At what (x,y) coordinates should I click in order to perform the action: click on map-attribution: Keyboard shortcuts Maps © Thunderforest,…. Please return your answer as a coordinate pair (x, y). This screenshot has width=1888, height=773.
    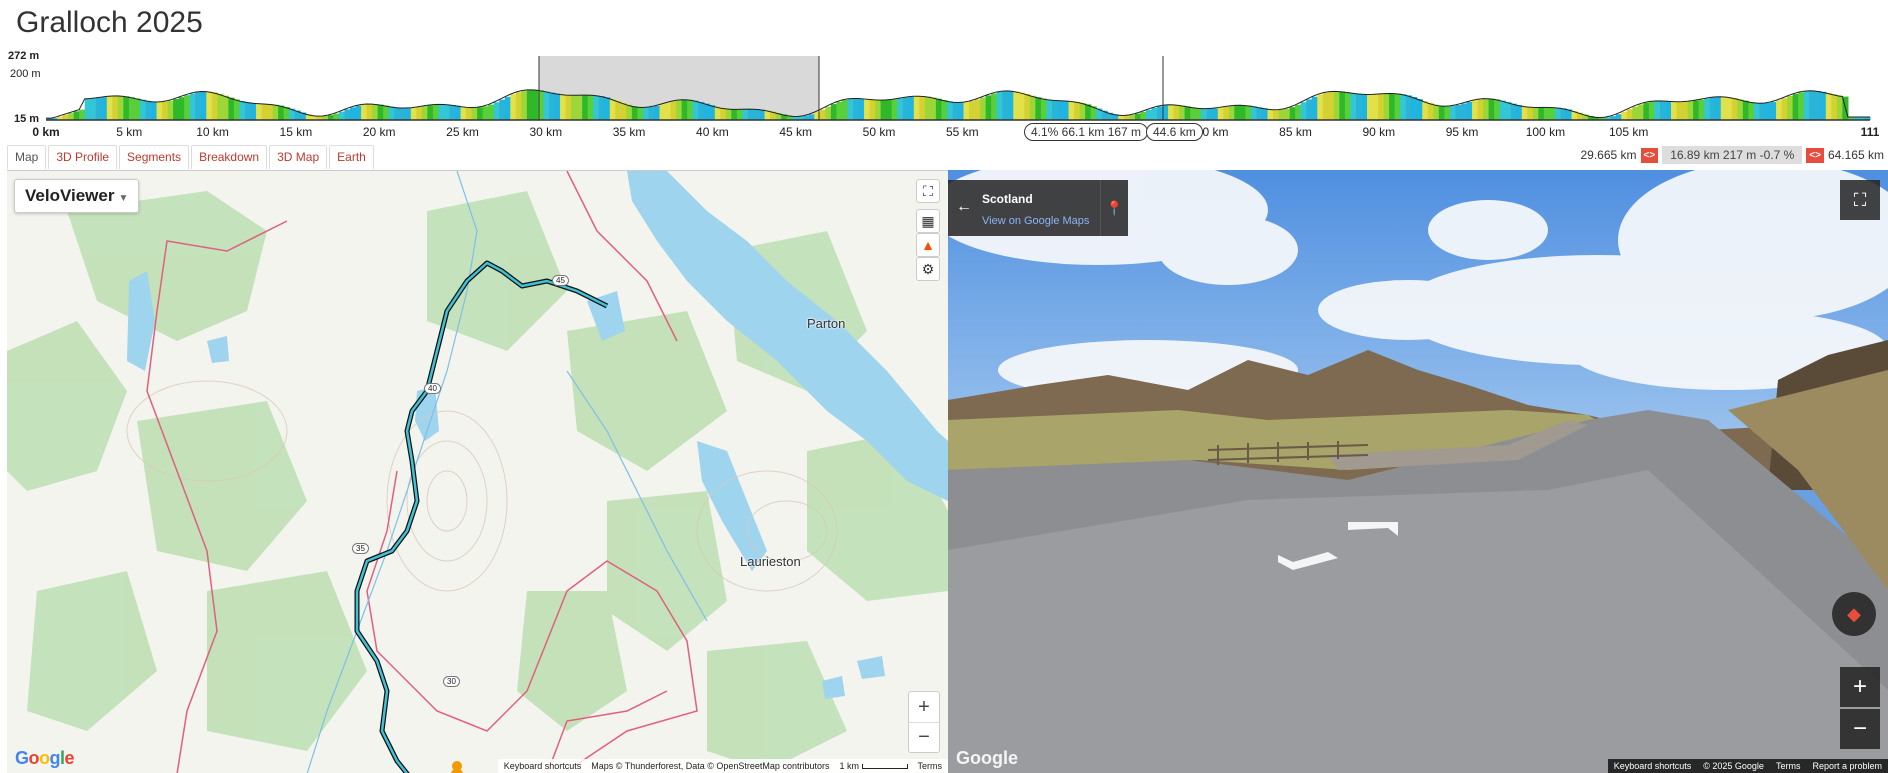
    Looking at the image, I should click on (722, 766).